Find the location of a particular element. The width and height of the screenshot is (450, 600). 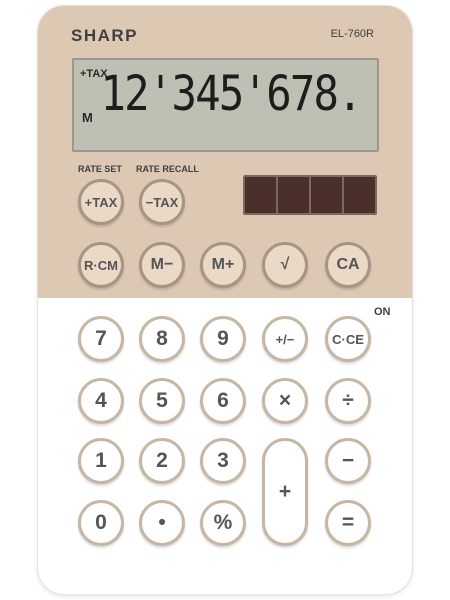

sqrt-key: √ is located at coordinates (285, 265).